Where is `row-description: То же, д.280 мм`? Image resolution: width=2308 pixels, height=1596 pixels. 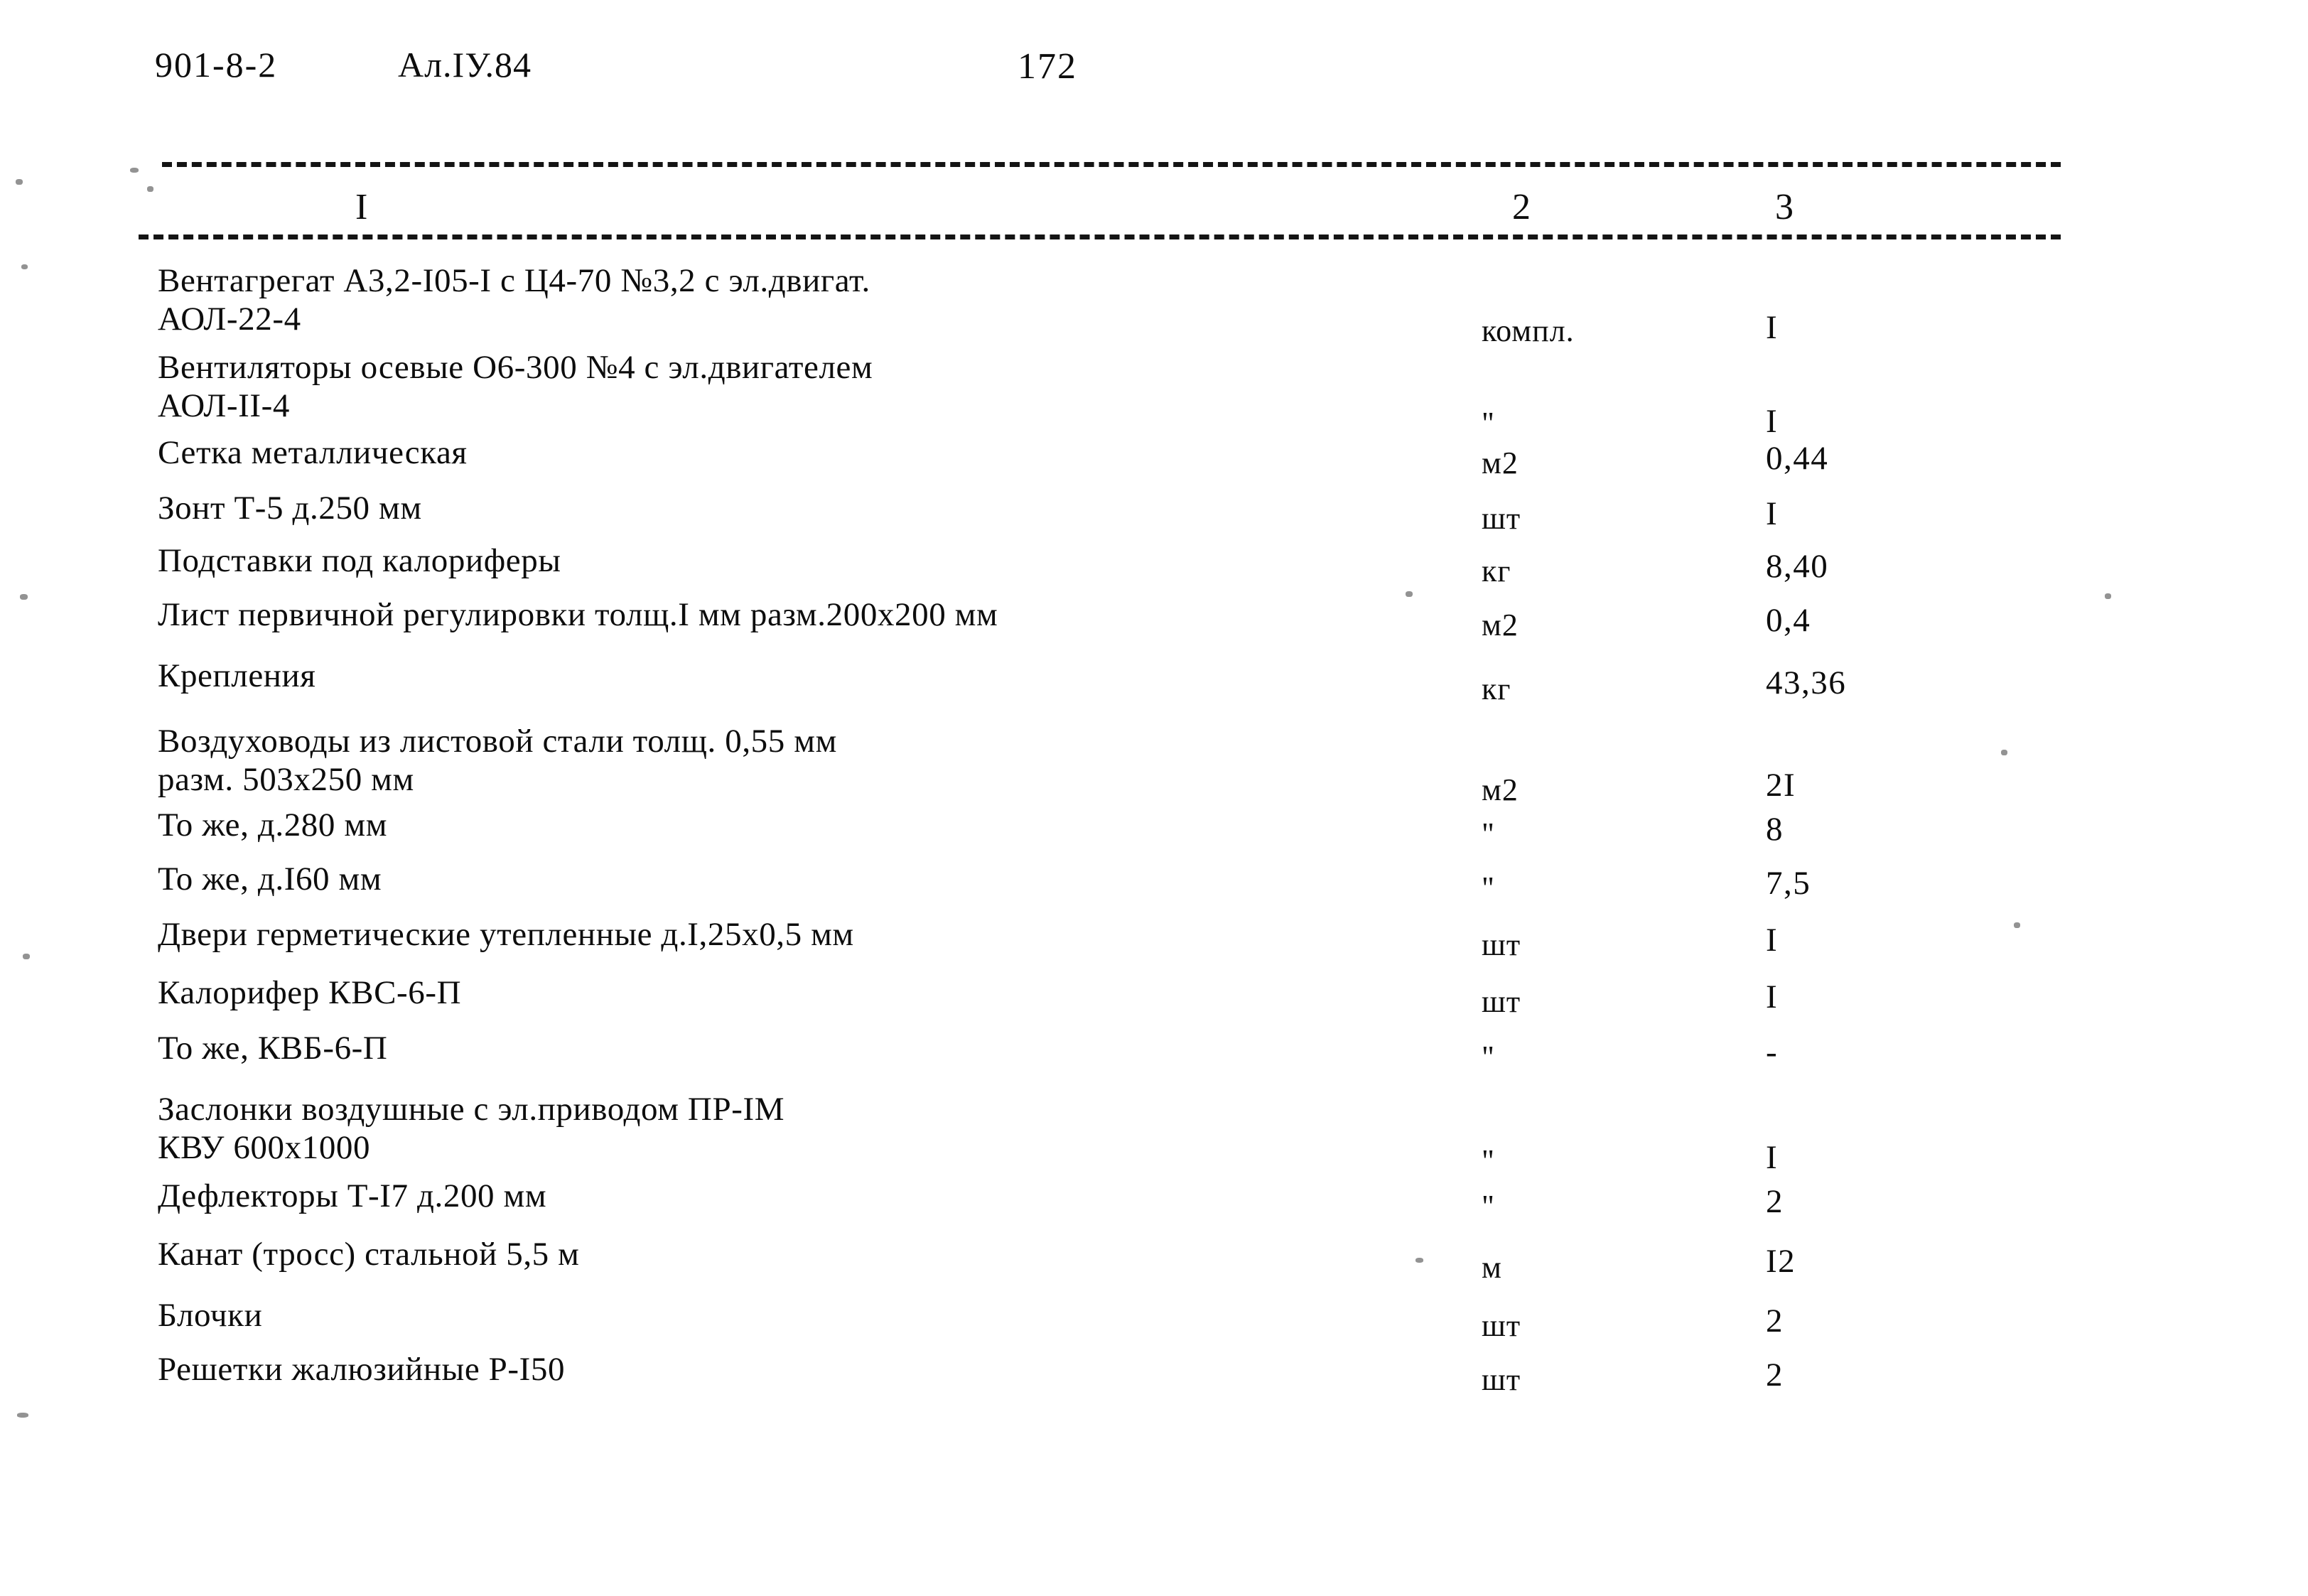 row-description: То же, д.280 мм is located at coordinates (797, 825).